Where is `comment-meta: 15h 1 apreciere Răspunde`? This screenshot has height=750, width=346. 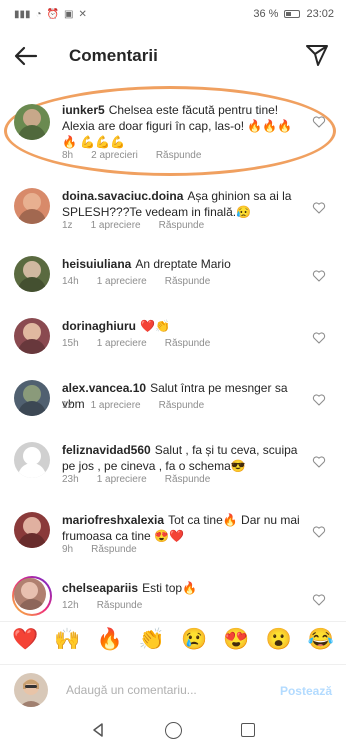 comment-meta: 15h 1 apreciere Răspunde is located at coordinates (136, 343).